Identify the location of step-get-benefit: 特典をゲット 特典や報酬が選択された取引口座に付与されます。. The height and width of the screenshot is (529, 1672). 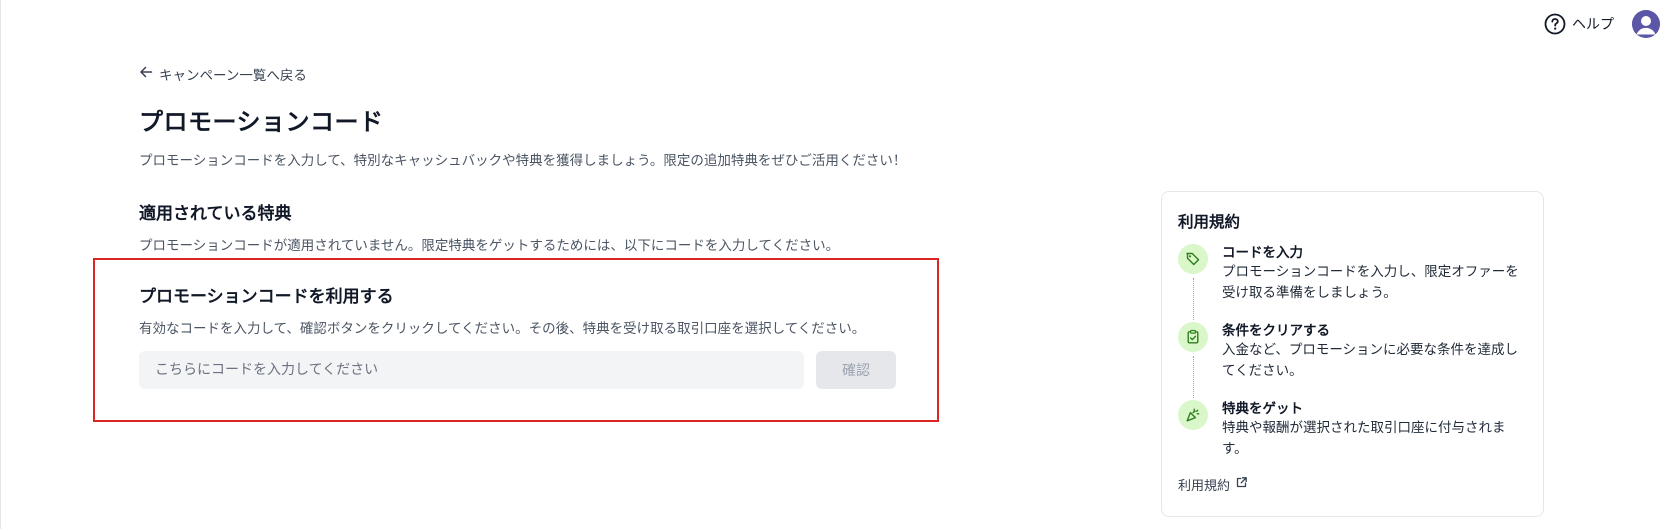
(1352, 439).